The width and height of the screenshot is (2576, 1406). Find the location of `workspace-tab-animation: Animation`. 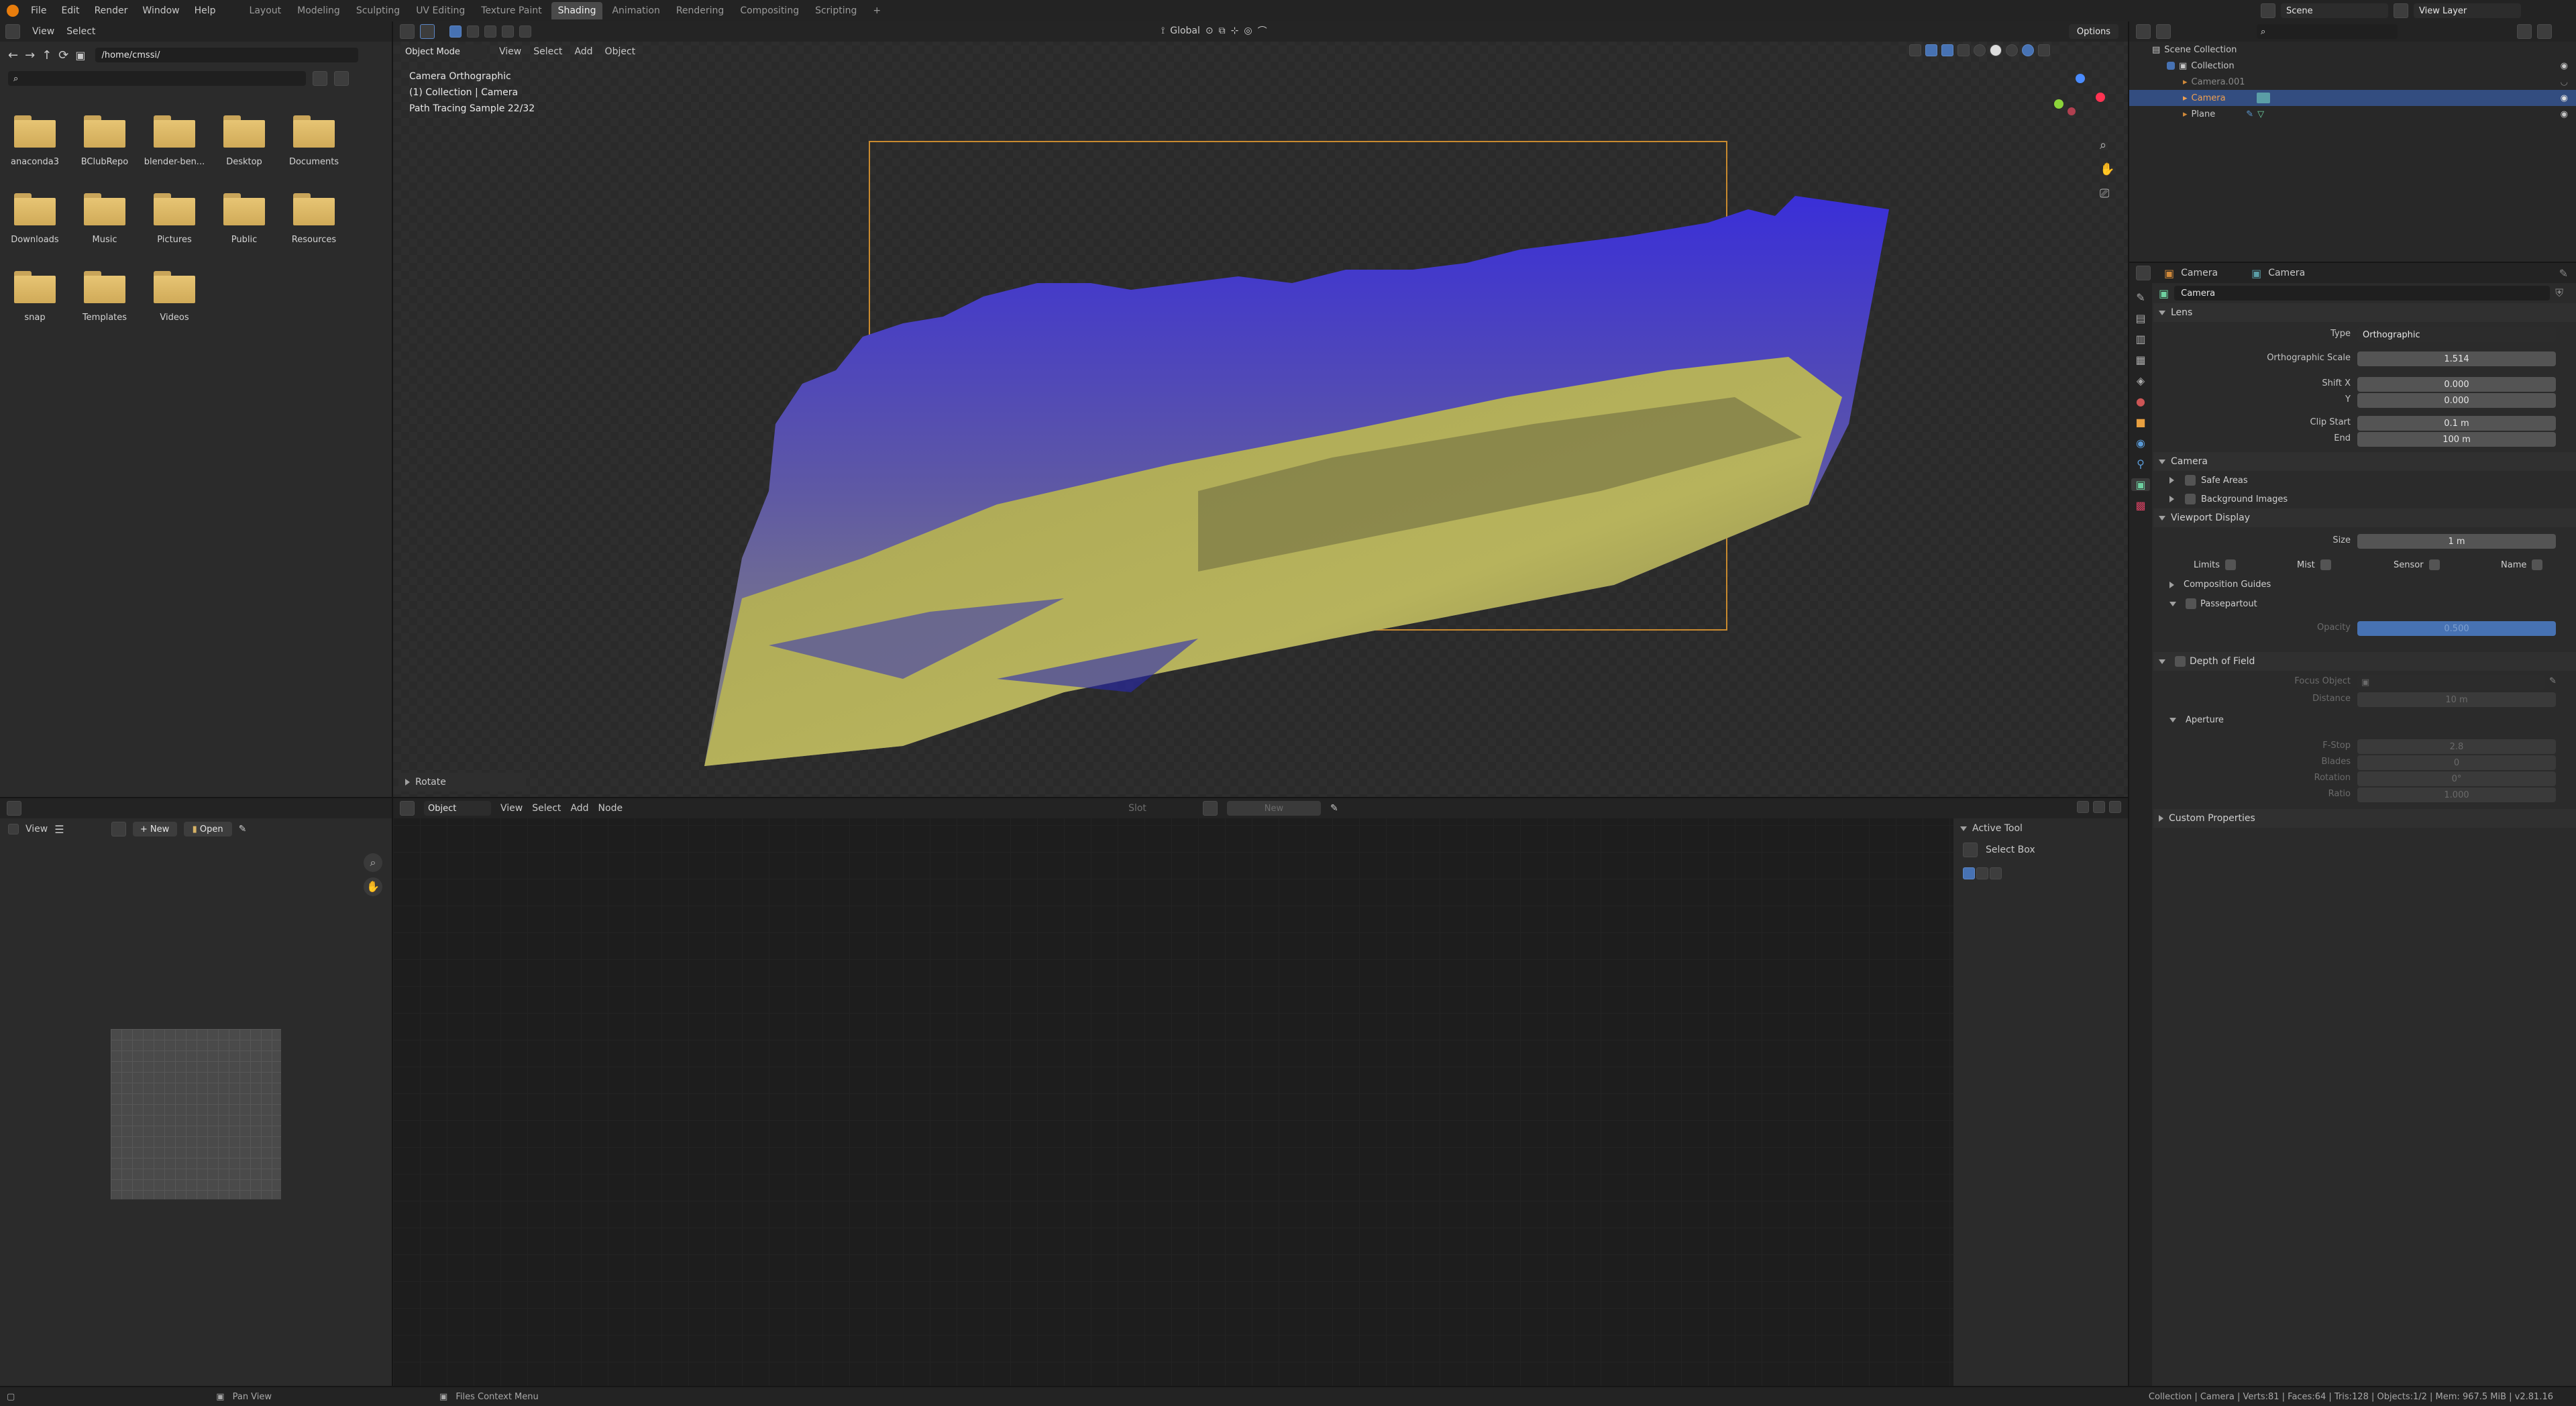

workspace-tab-animation: Animation is located at coordinates (635, 10).